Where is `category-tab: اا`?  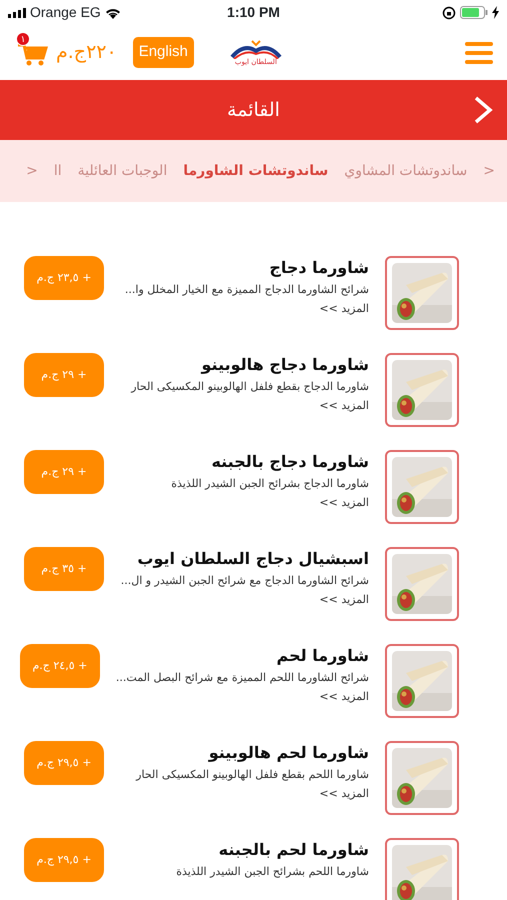 category-tab: اا is located at coordinates (58, 171).